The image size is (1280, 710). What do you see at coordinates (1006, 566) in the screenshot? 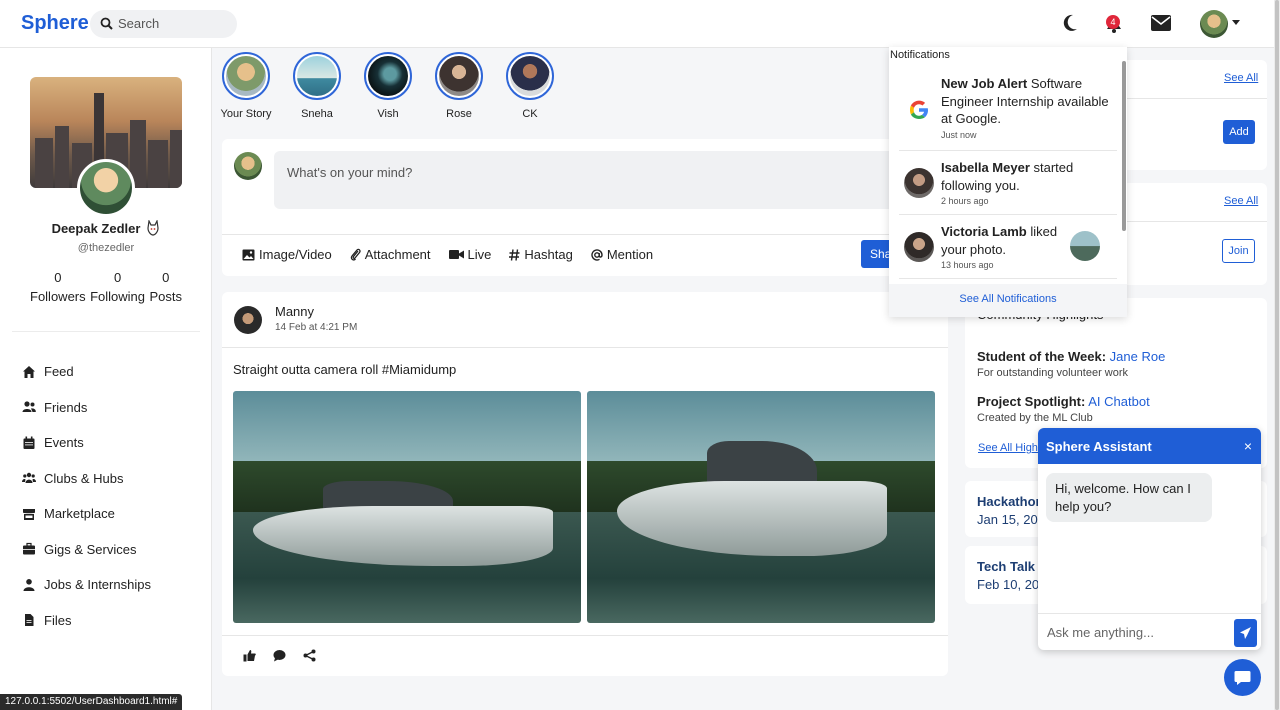
I see `event-title: Tech Talk` at bounding box center [1006, 566].